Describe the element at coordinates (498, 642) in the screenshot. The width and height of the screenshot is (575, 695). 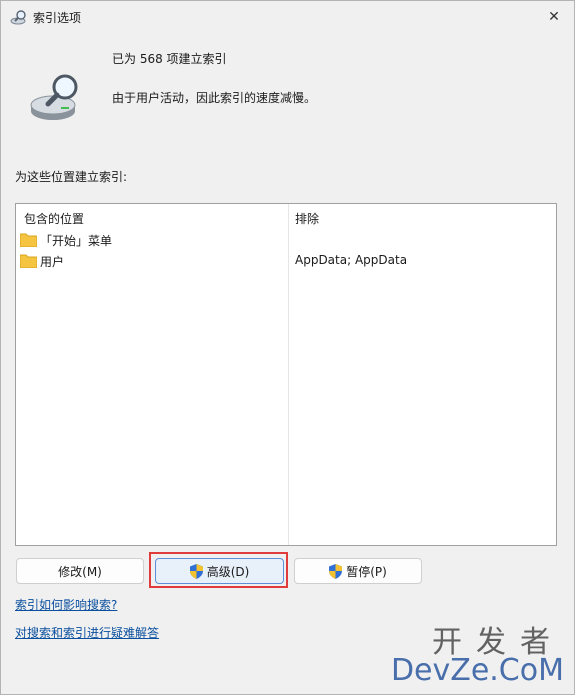
I see `watermark-cn: 开发者` at that location.